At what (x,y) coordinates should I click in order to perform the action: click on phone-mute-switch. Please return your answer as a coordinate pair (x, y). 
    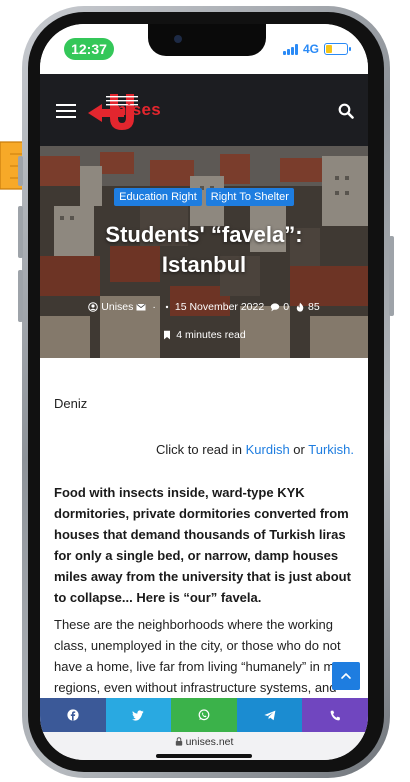
    Looking at the image, I should click on (20, 171).